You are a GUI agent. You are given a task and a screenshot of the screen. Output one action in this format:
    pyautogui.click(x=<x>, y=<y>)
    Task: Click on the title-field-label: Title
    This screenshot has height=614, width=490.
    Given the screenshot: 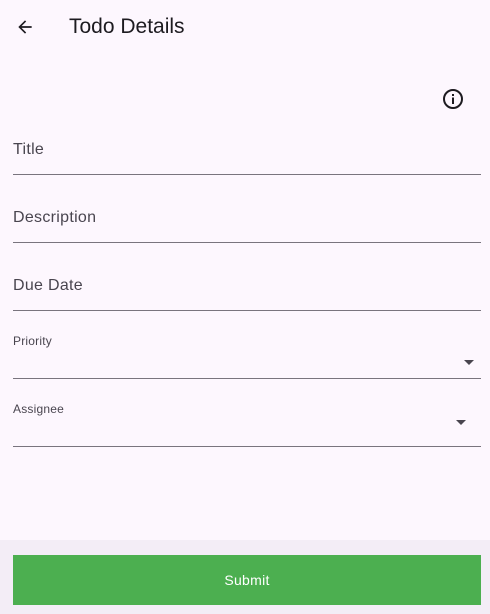 What is the action you would take?
    pyautogui.click(x=29, y=149)
    